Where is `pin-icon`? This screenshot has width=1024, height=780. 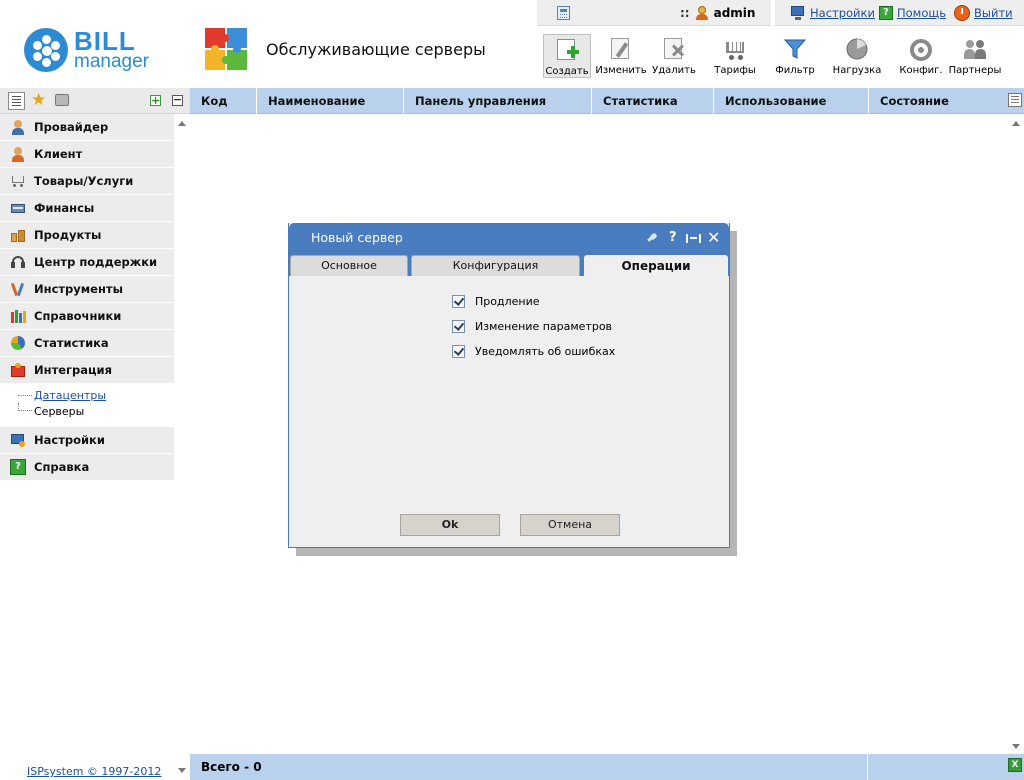 pin-icon is located at coordinates (652, 237).